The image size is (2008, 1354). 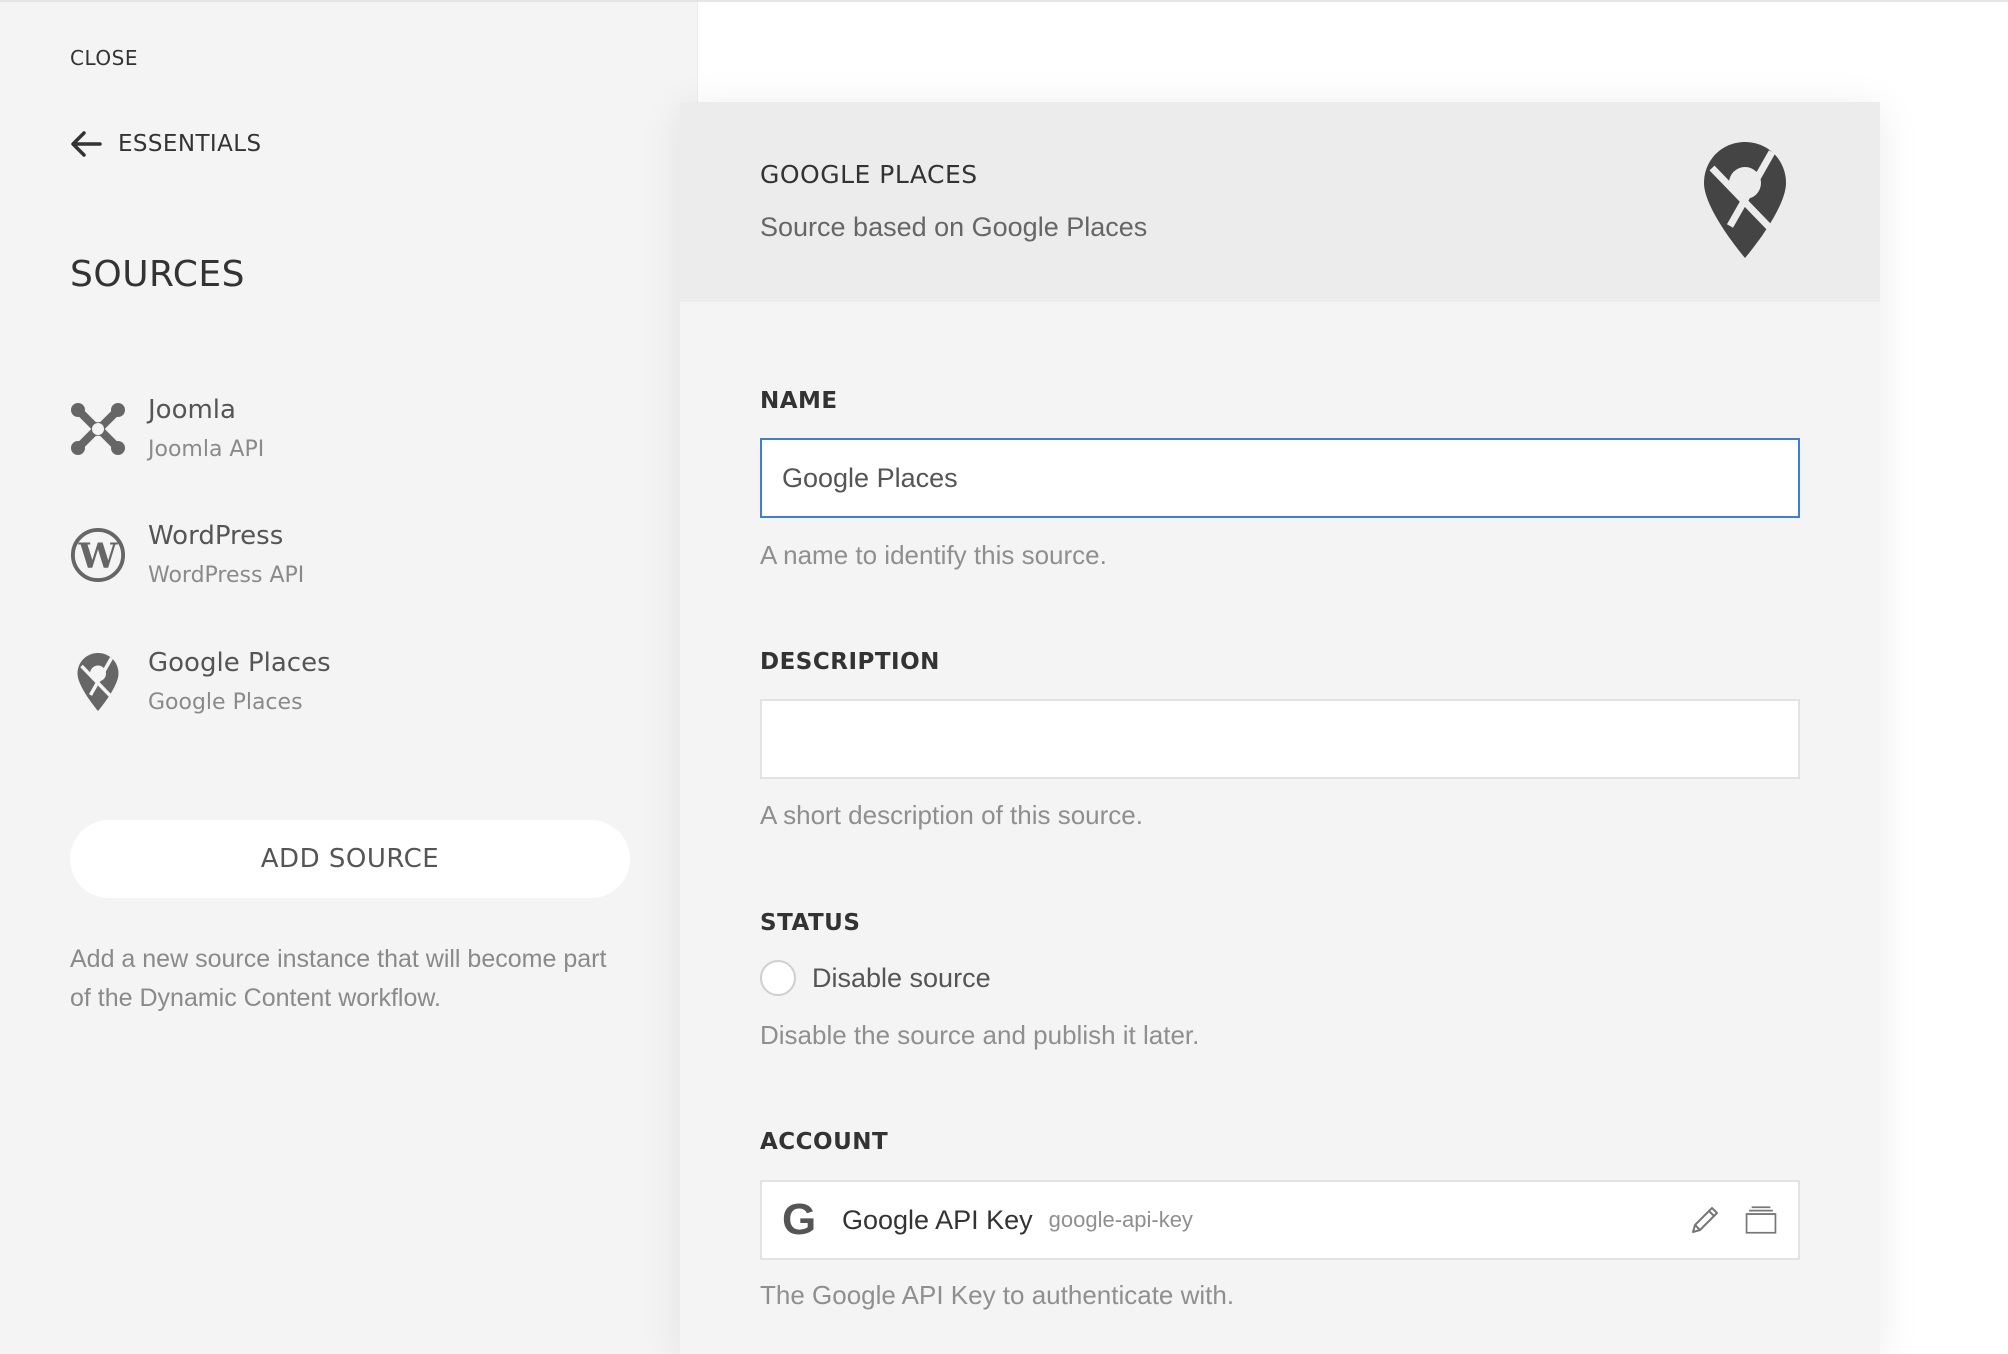 What do you see at coordinates (226, 575) in the screenshot?
I see `source-item-sublabel: WordPress API` at bounding box center [226, 575].